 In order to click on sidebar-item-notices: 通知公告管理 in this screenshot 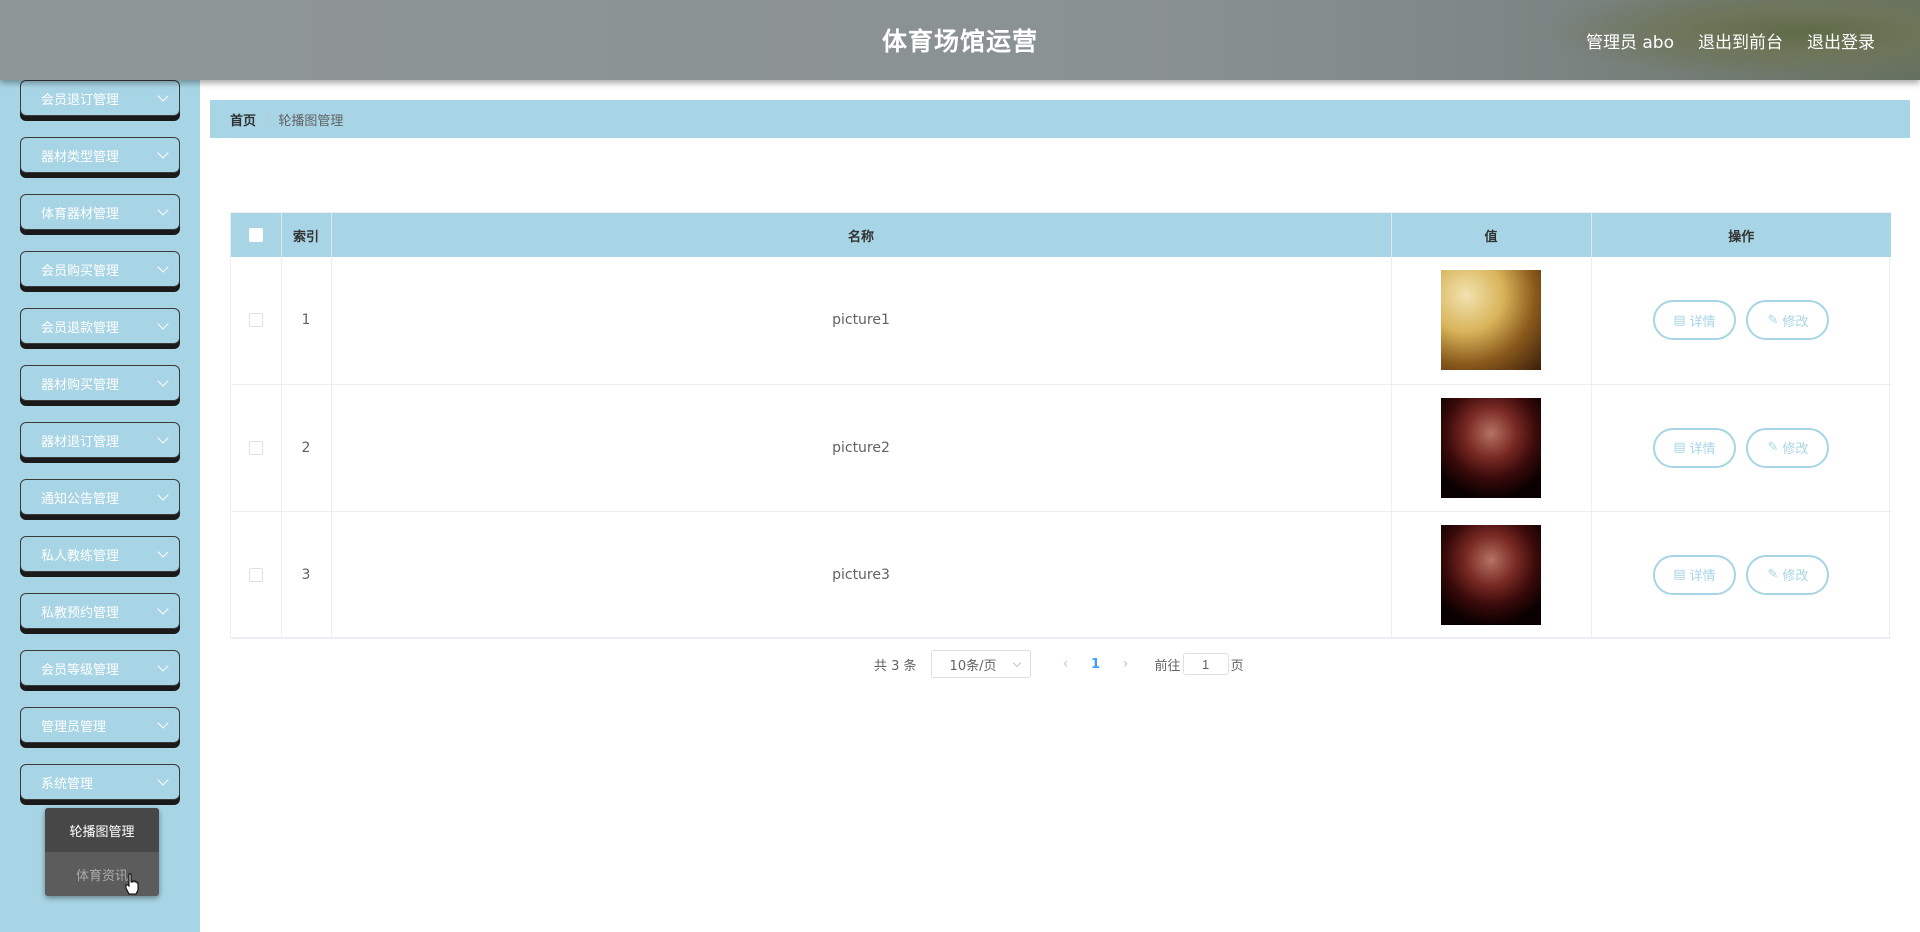, I will do `click(100, 497)`.